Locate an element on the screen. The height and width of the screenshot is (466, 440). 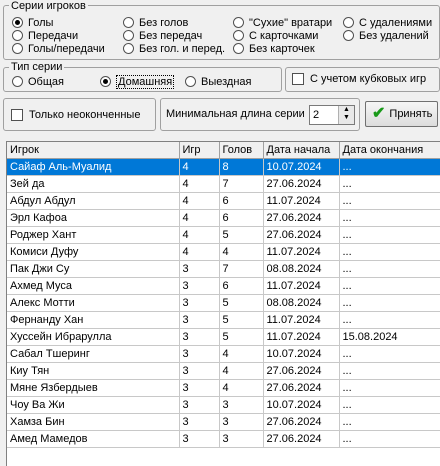
min-length-spinner: 2 ▲ ▼ is located at coordinates (332, 115).